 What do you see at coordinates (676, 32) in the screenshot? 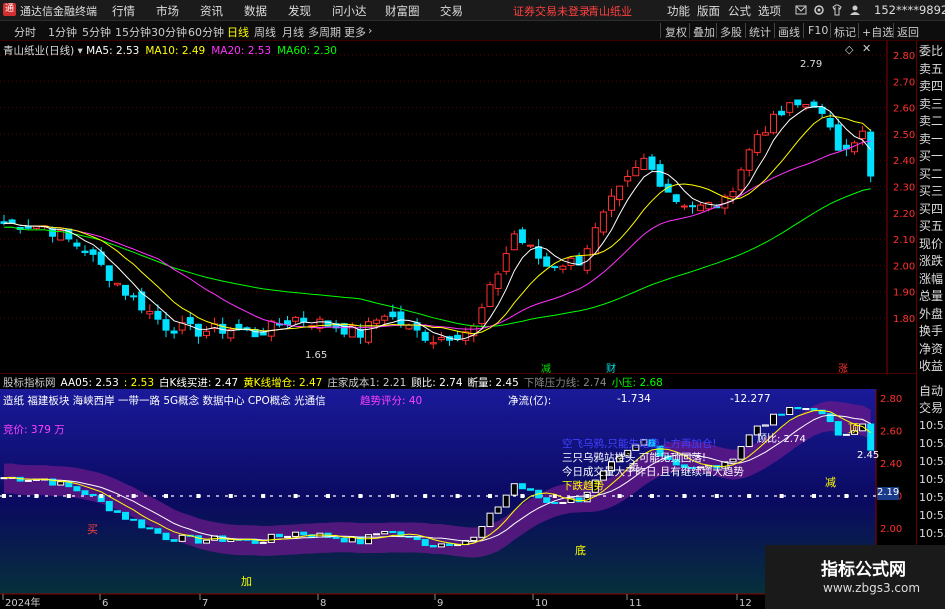
I see `adjust-button: 复权` at bounding box center [676, 32].